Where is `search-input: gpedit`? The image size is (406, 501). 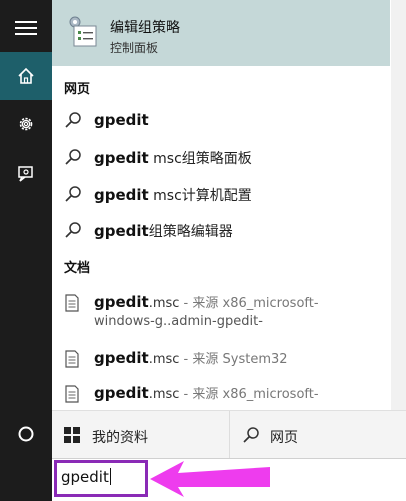 search-input: gpedit is located at coordinates (86, 477).